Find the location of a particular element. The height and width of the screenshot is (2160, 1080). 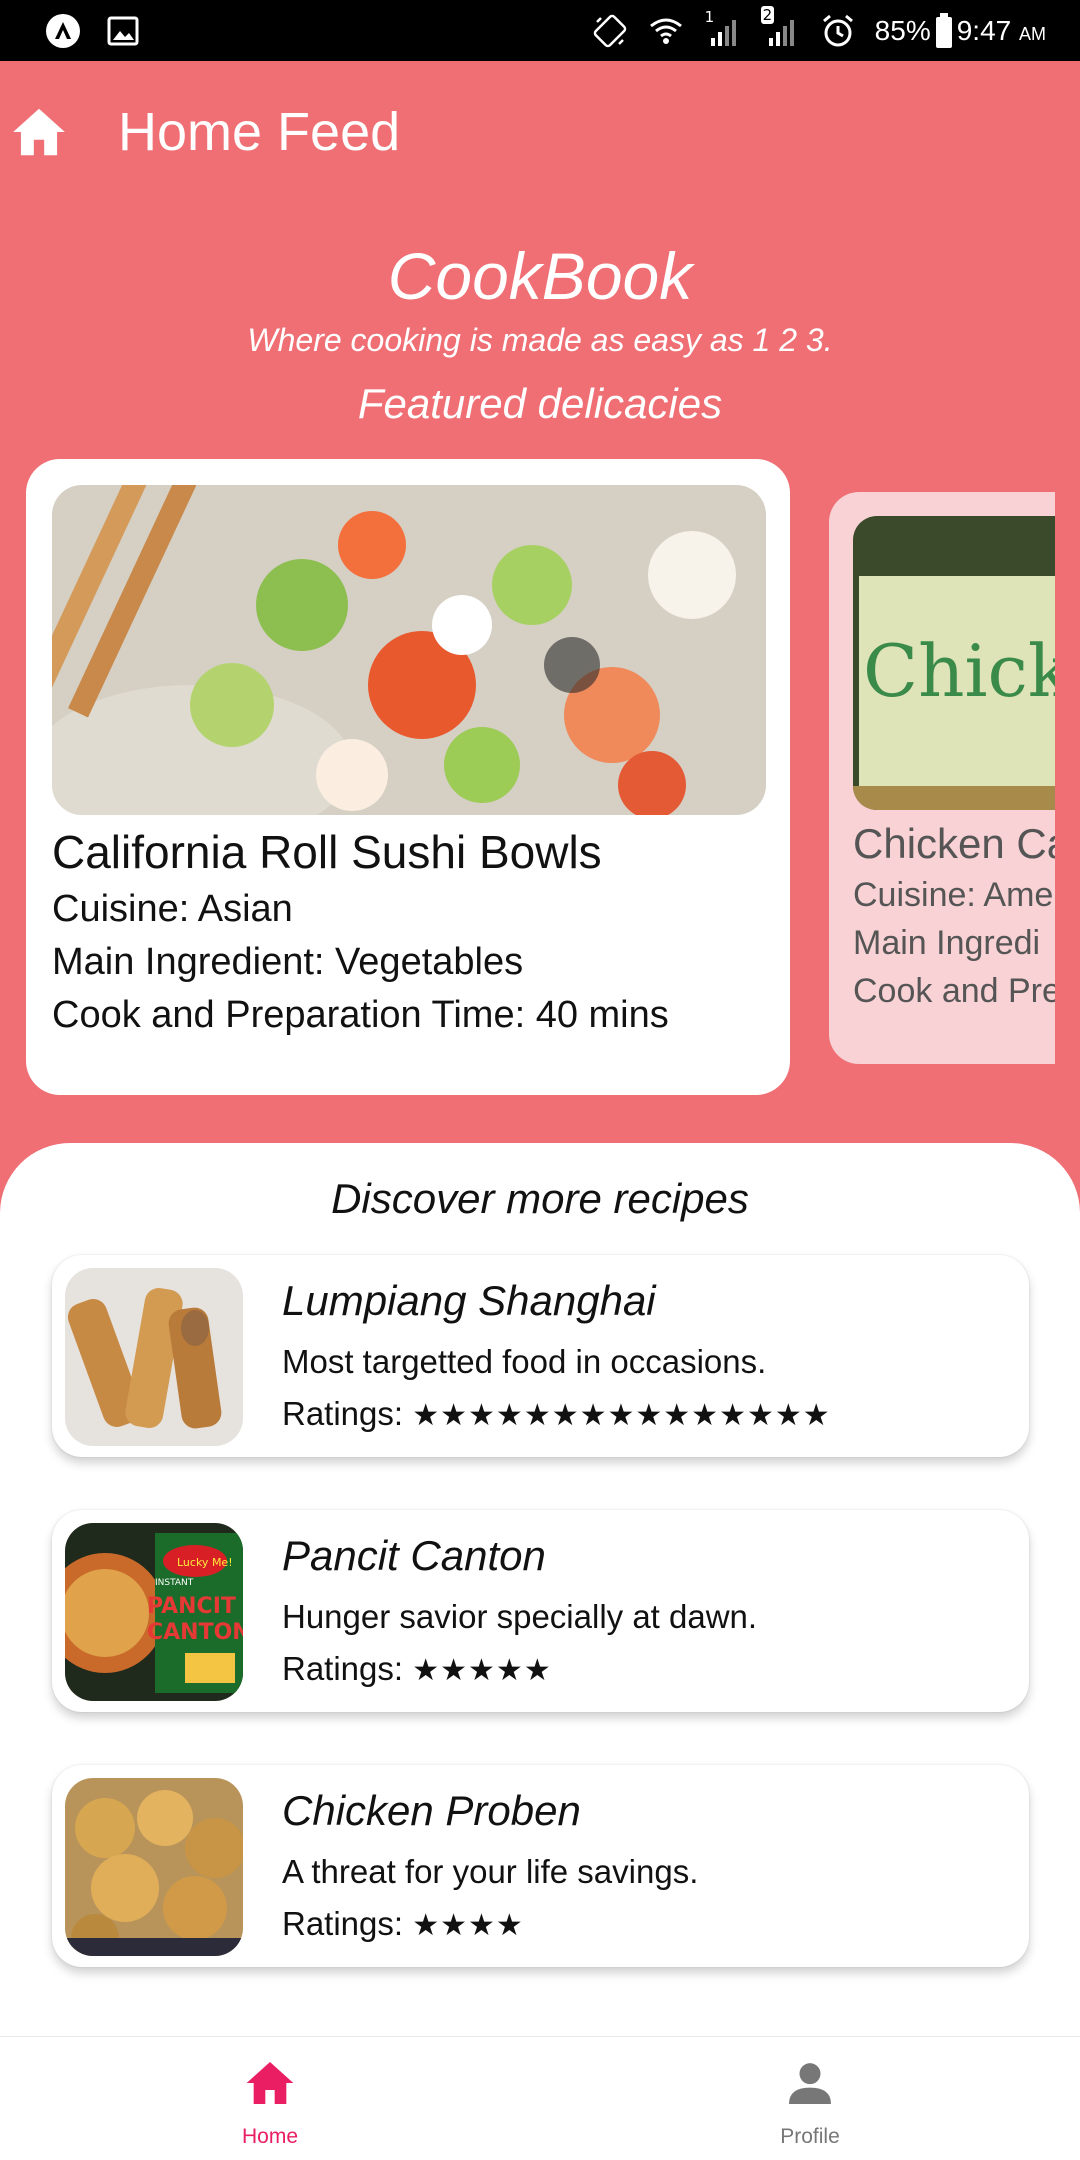

svg-text: CANTON is located at coordinates (195, 1632).